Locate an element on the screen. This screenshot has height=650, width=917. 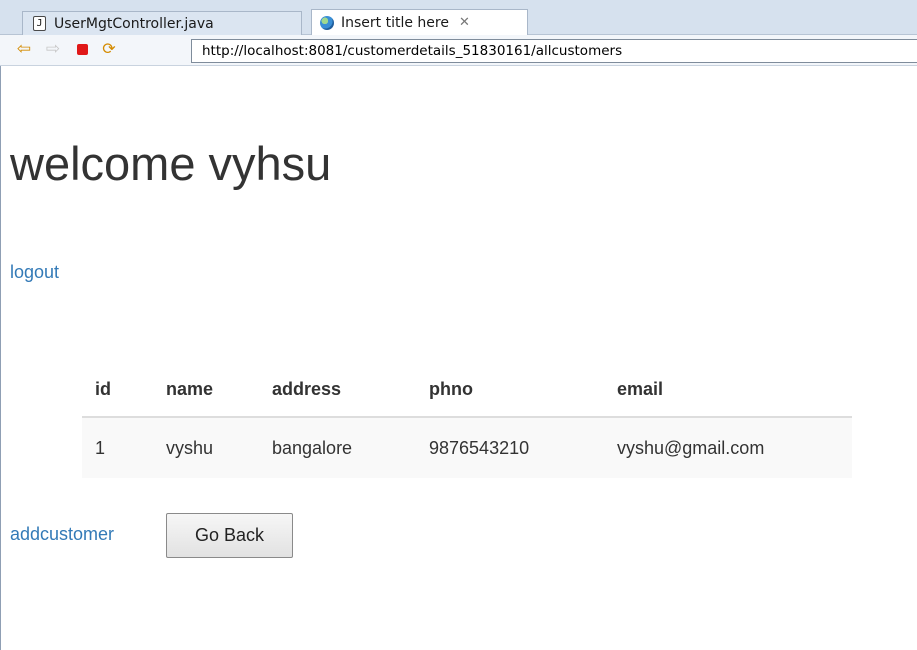
cell-name: vyshu is located at coordinates (206, 447).